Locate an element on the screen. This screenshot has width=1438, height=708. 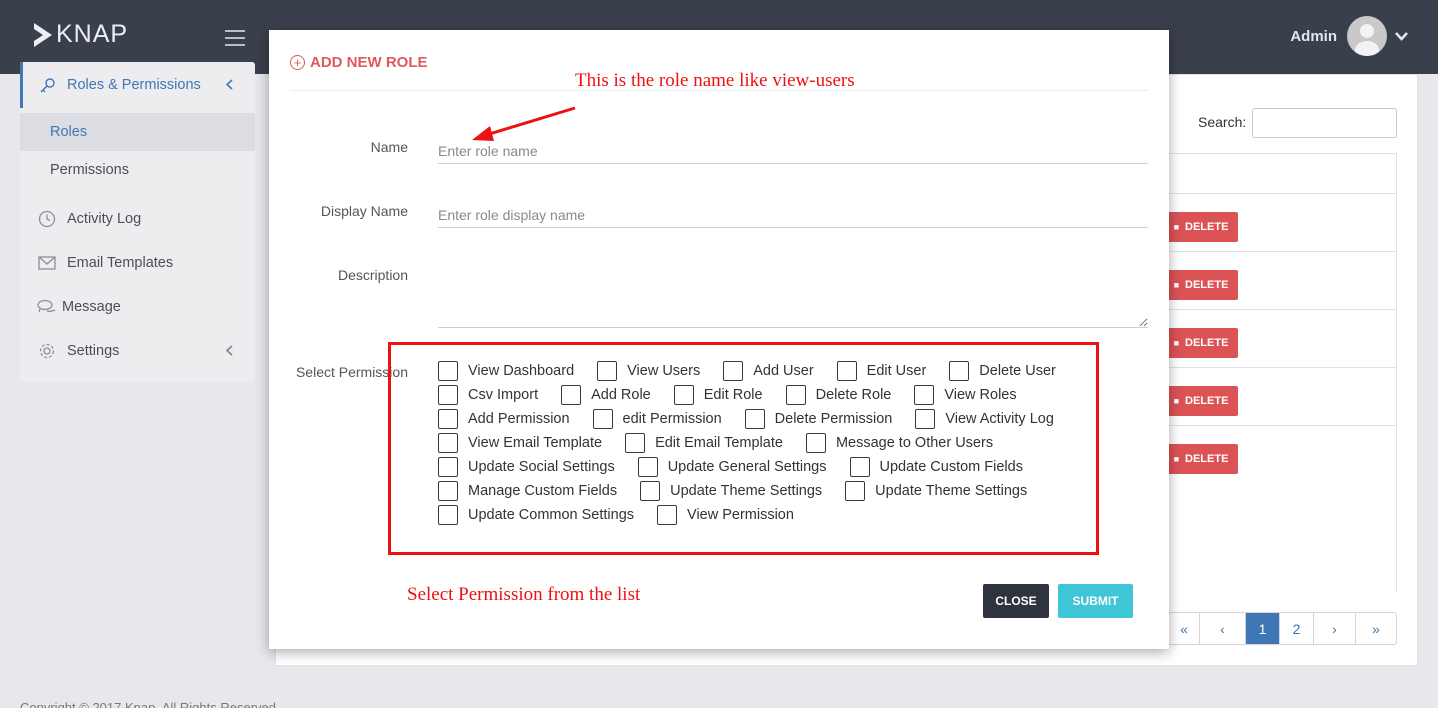
logo: KNAP is located at coordinates (80, 34).